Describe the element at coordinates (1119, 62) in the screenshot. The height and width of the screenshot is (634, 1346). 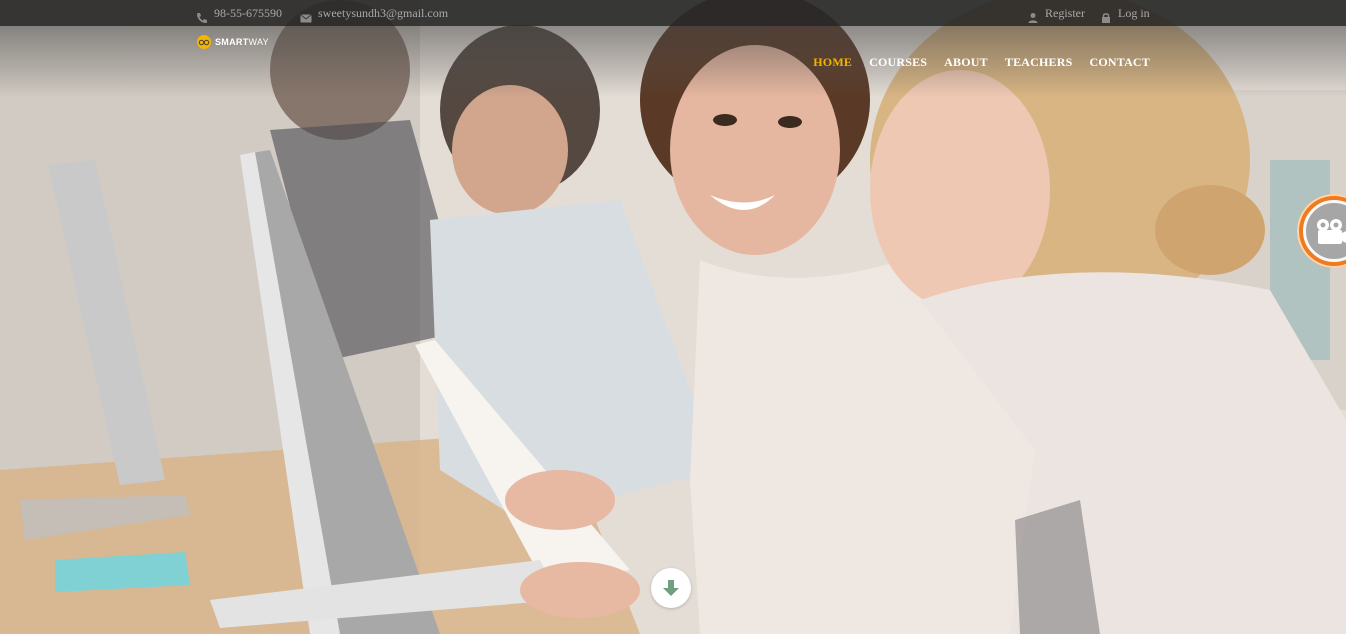
I see `nav-contact: CONTACT` at that location.